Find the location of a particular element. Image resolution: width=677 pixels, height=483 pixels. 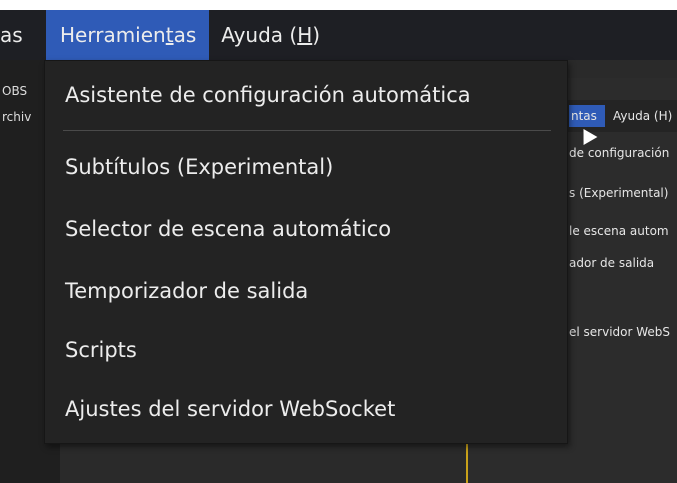

menu-item-label: Asistente de configuración automática is located at coordinates (268, 95).